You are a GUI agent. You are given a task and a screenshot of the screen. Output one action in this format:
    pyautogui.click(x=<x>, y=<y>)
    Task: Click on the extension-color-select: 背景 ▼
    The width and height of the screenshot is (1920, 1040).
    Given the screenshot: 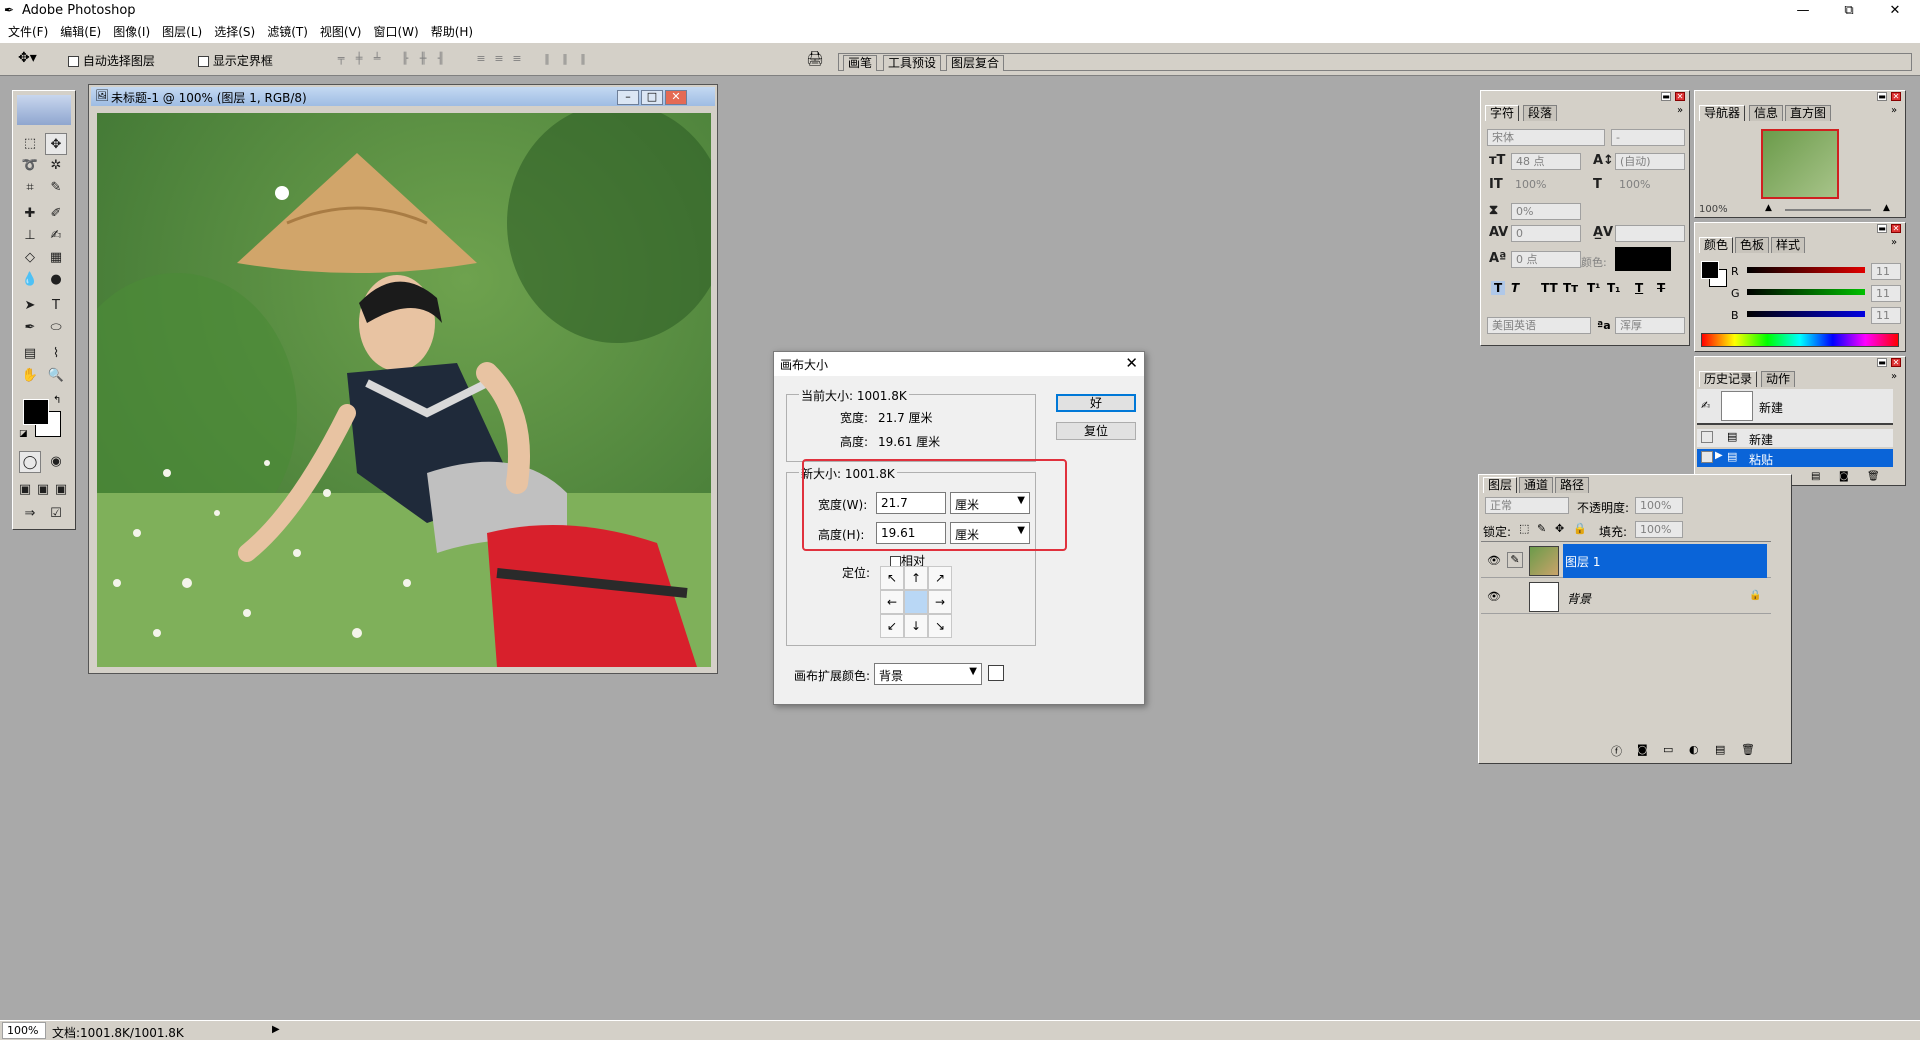 What is the action you would take?
    pyautogui.click(x=928, y=674)
    